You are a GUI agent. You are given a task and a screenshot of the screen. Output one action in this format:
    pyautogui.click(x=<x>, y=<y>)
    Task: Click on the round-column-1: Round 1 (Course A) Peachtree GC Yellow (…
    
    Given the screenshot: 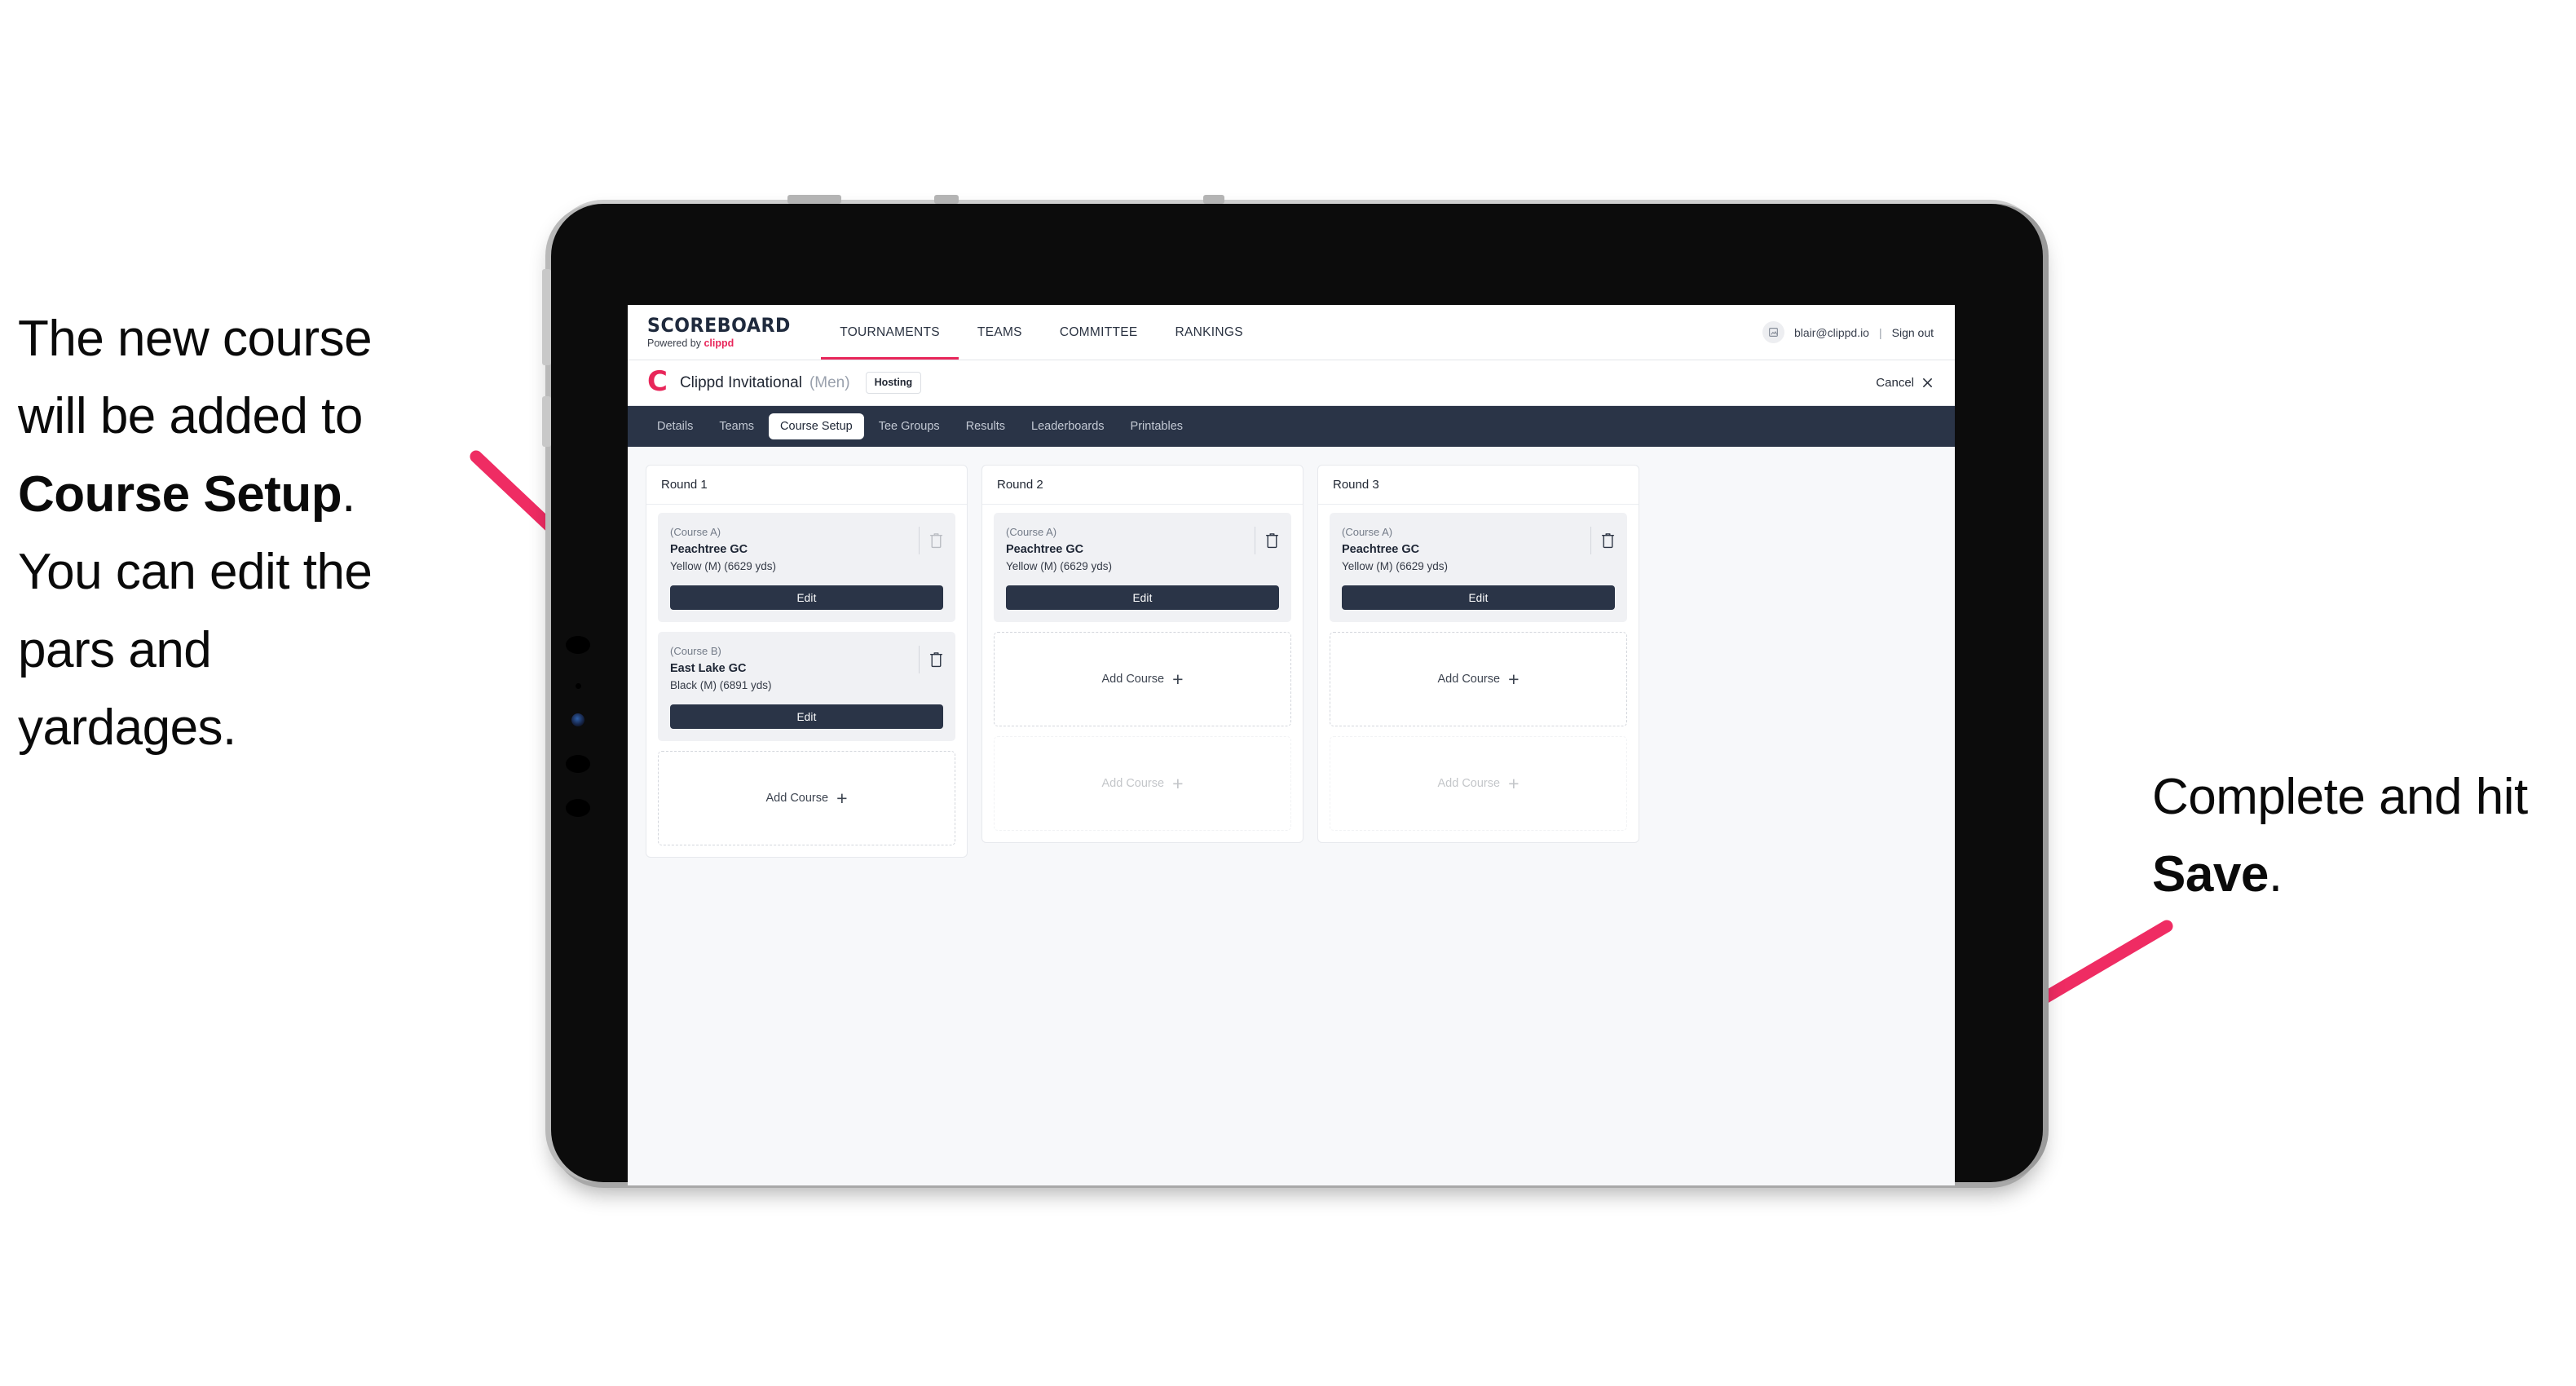 What is the action you would take?
    pyautogui.click(x=807, y=662)
    